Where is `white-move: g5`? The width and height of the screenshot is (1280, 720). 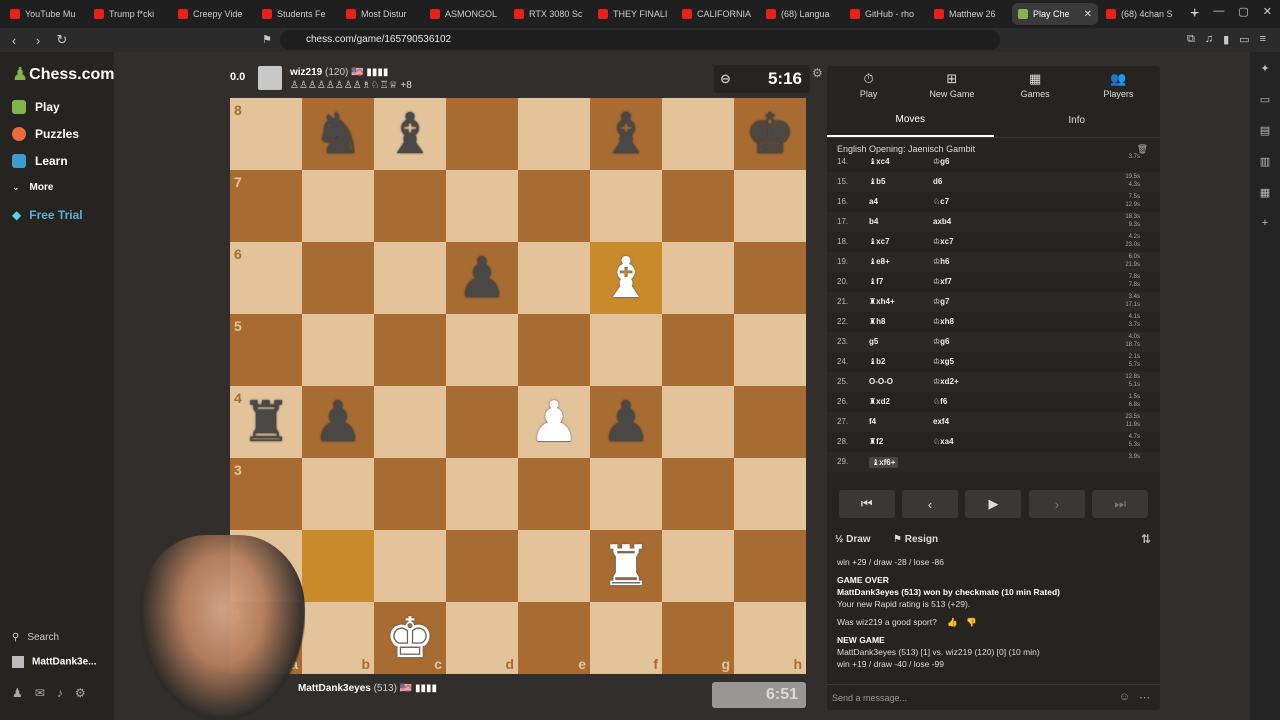
white-move: g5 is located at coordinates (873, 341).